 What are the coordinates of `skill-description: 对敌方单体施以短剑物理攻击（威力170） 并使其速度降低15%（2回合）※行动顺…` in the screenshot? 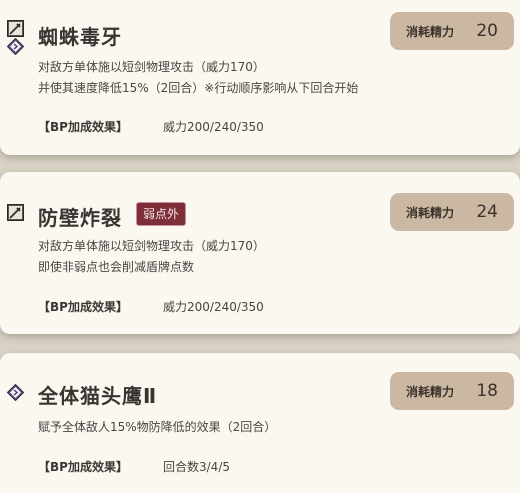 It's located at (198, 78).